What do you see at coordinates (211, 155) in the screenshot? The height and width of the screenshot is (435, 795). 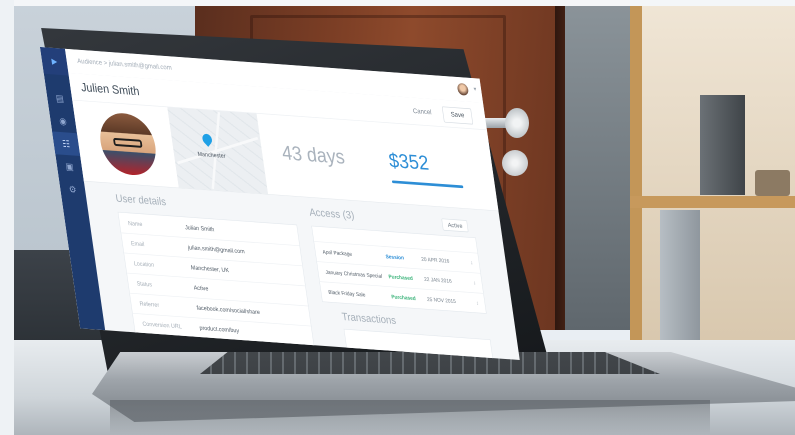 I see `map-location-label: Manchester` at bounding box center [211, 155].